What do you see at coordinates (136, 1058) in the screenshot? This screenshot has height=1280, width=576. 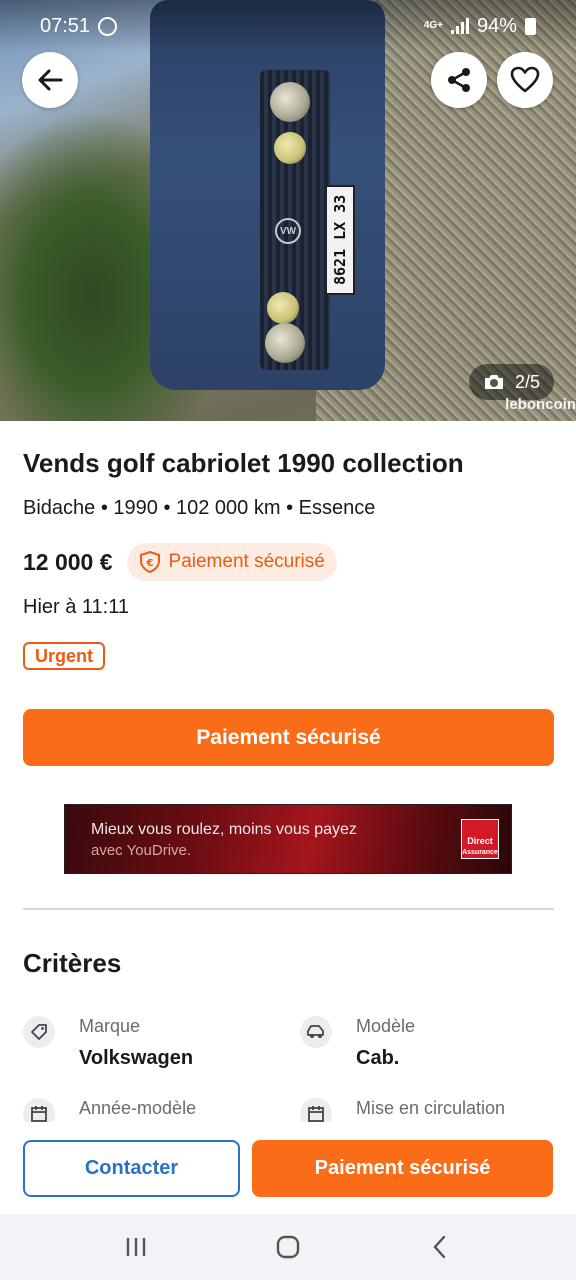 I see `criteria-value: Volkswagen` at bounding box center [136, 1058].